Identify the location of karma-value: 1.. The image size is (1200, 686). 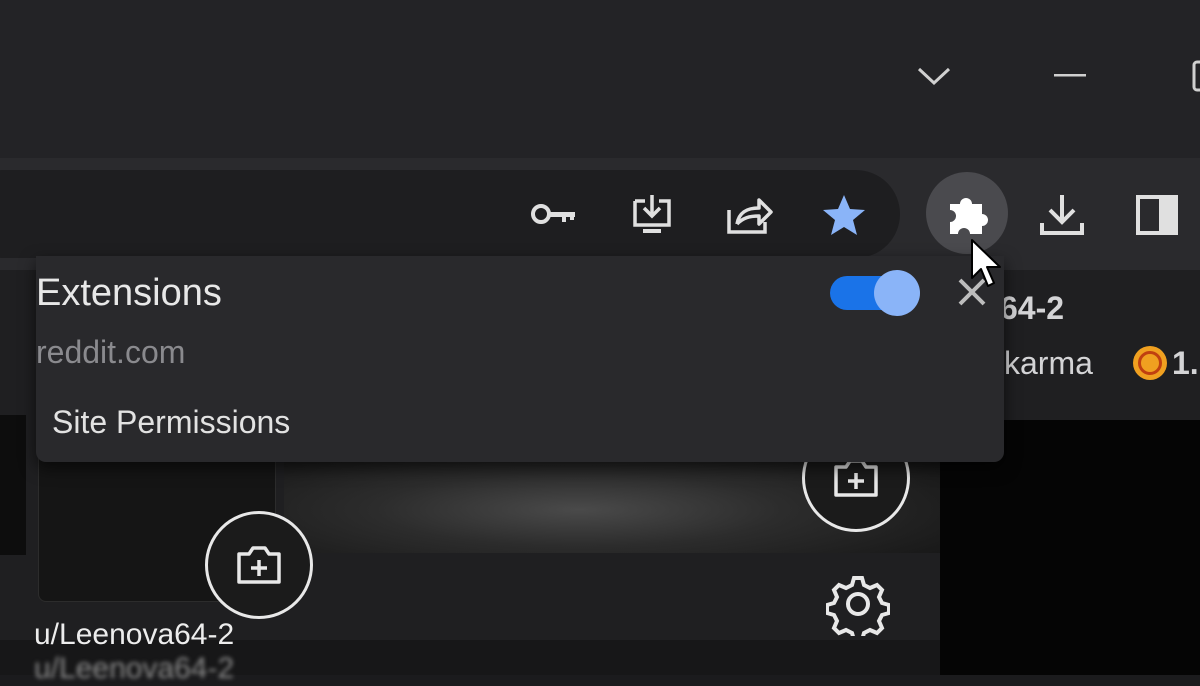
(1185, 363).